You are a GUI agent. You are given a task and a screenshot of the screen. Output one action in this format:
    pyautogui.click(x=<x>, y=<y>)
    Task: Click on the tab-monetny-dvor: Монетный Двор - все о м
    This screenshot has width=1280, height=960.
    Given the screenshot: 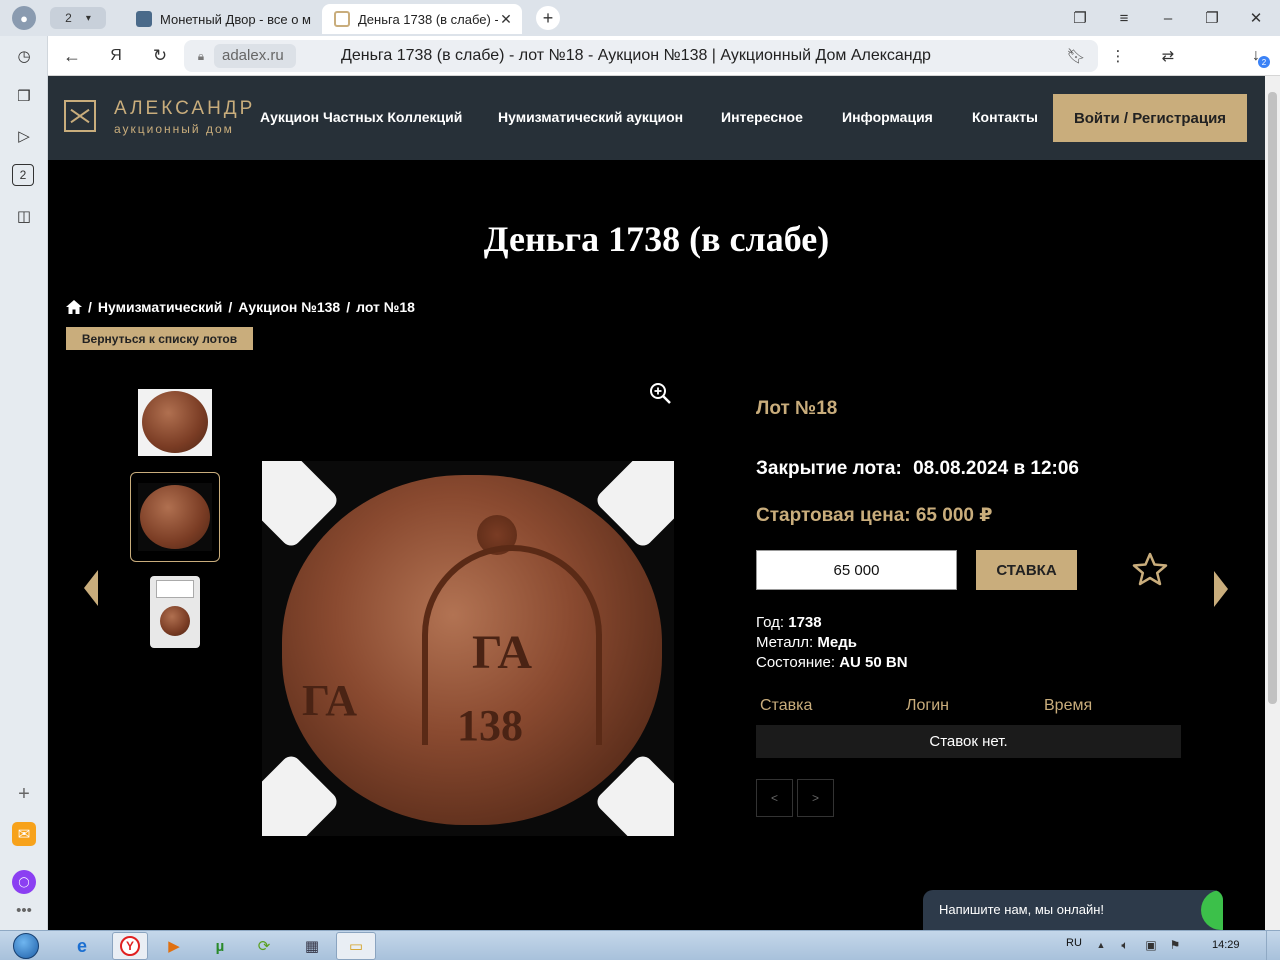 What is the action you would take?
    pyautogui.click(x=220, y=19)
    